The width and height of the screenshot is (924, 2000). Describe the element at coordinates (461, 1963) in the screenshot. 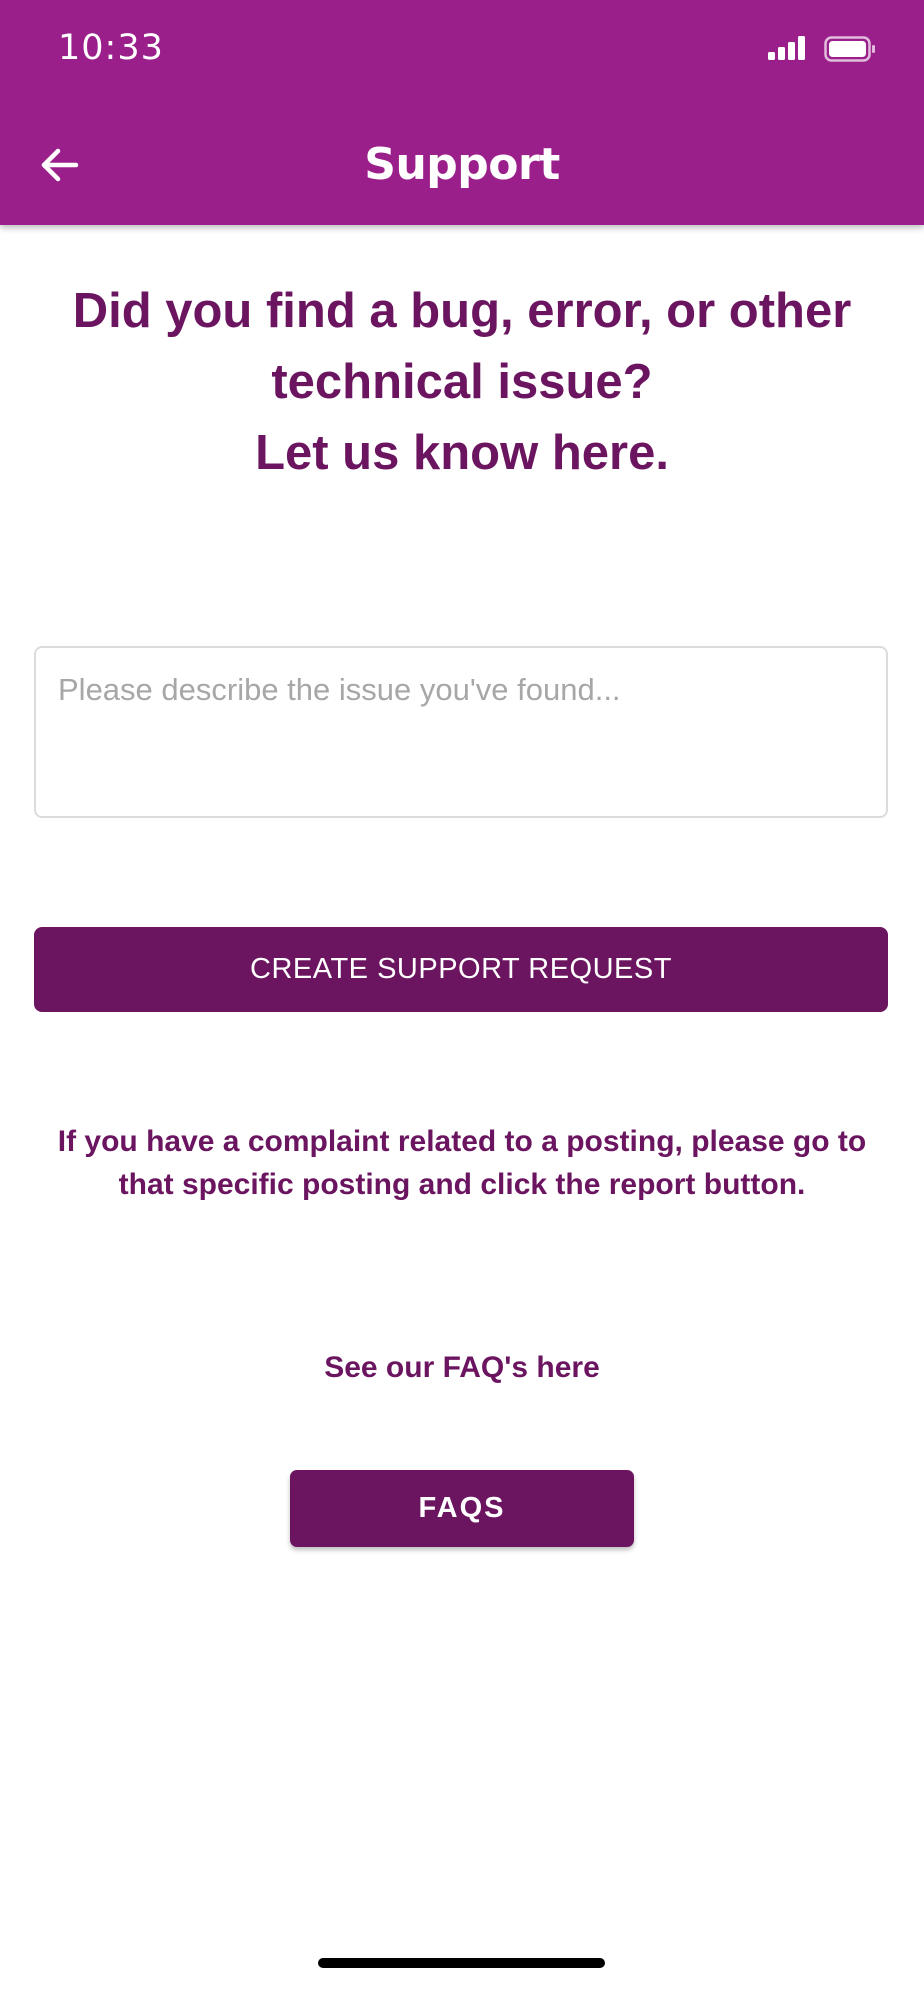

I see `home-indicator` at that location.